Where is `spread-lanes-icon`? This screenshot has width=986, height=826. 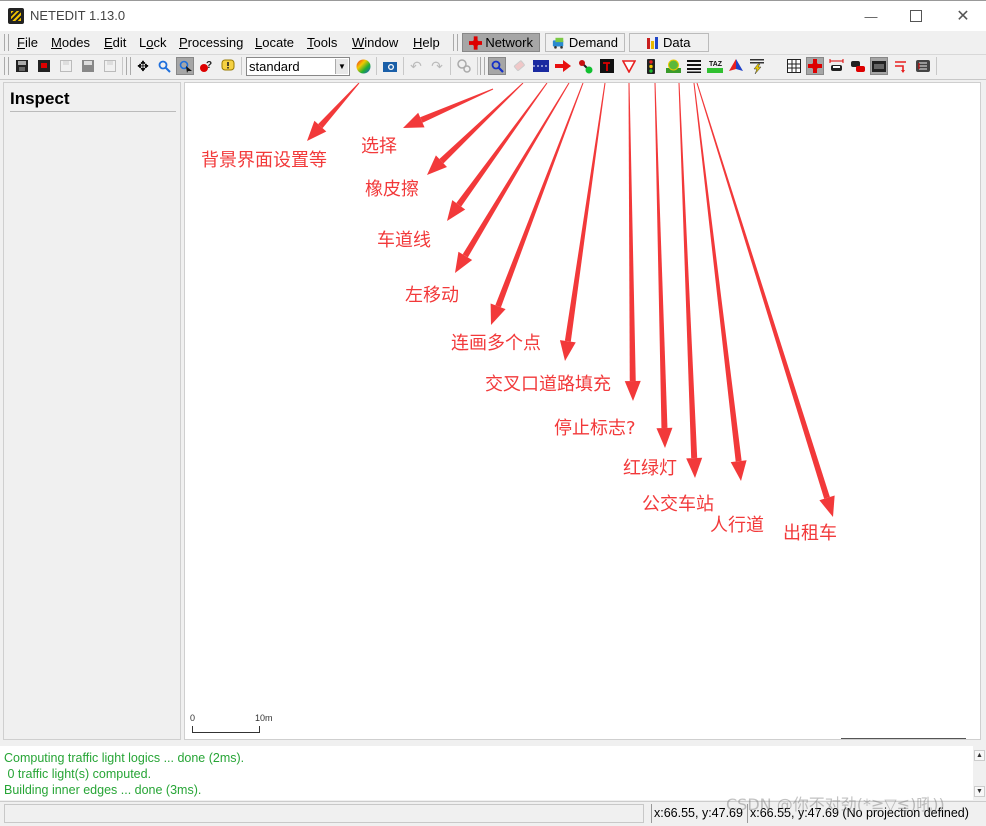 spread-lanes-icon is located at coordinates (879, 66).